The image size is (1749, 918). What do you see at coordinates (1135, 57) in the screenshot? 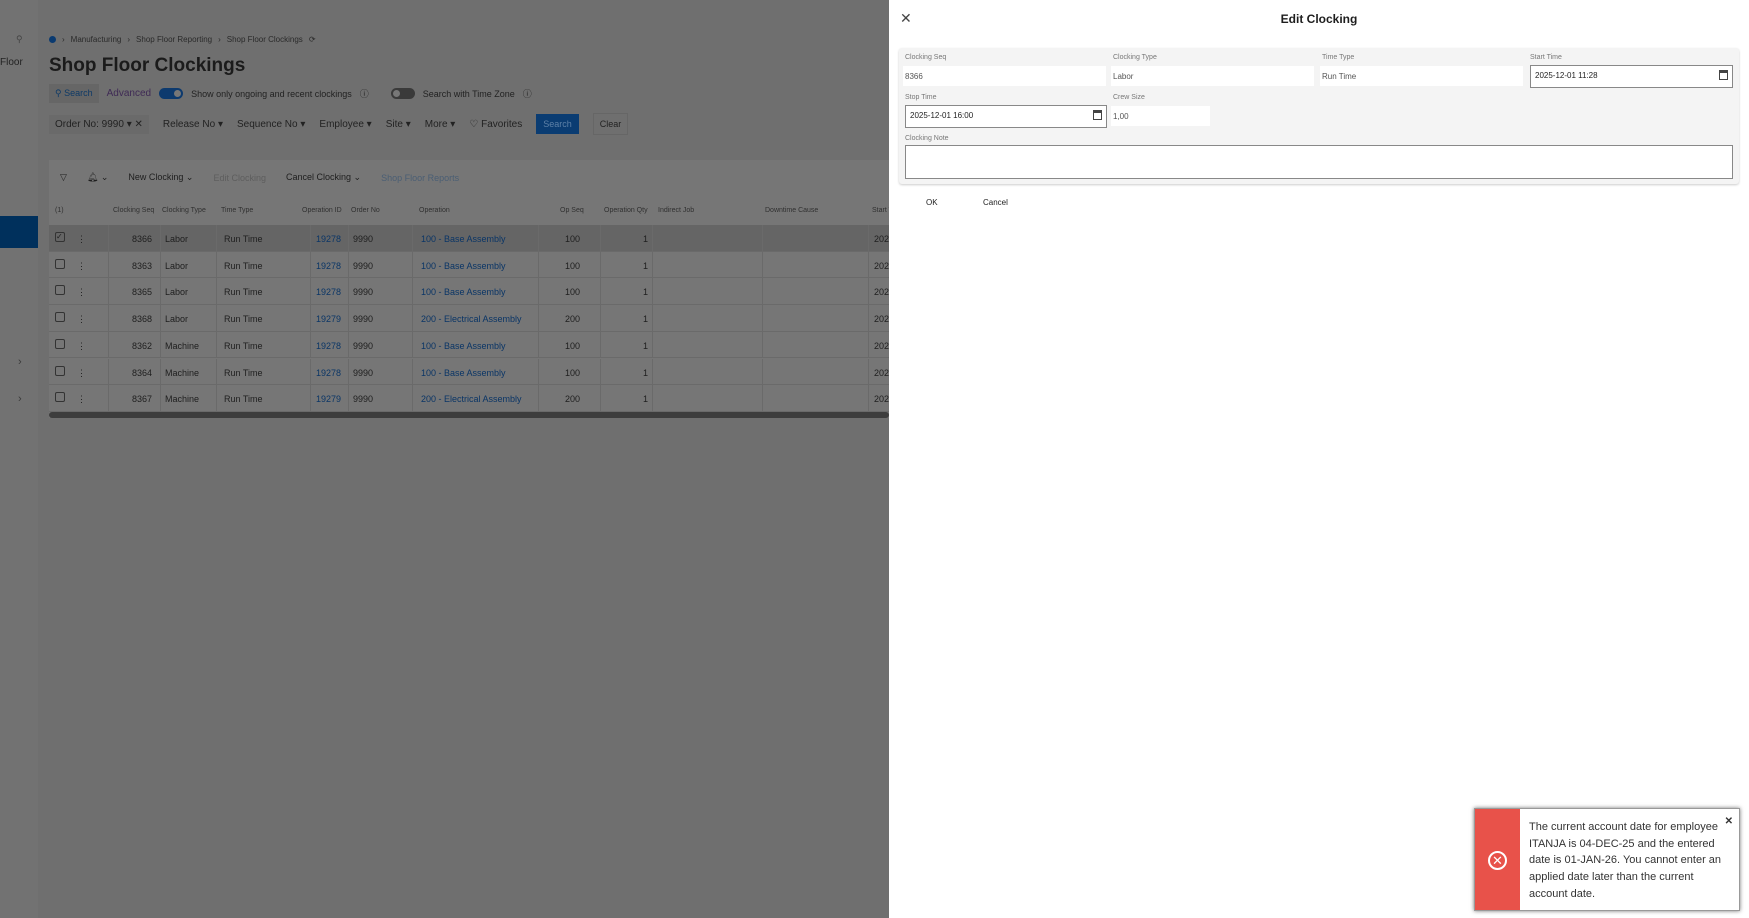
I see `clocking-type-label: Clocking Type` at bounding box center [1135, 57].